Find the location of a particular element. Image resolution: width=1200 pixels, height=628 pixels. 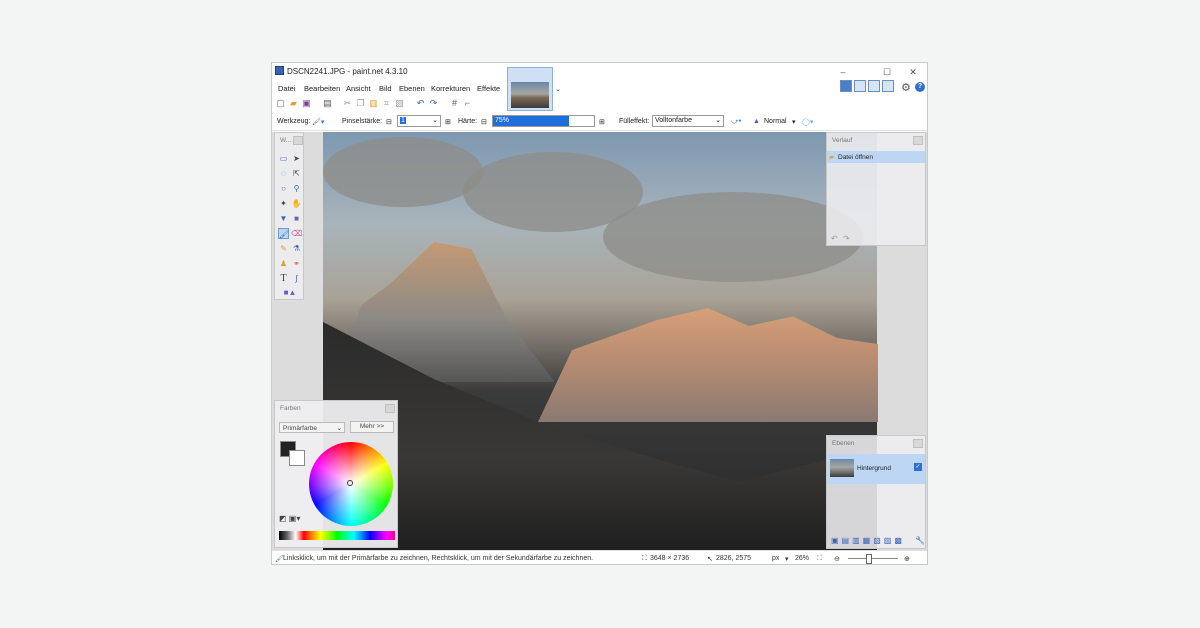

eraser-tool-icon: ⌫ is located at coordinates (296, 233).